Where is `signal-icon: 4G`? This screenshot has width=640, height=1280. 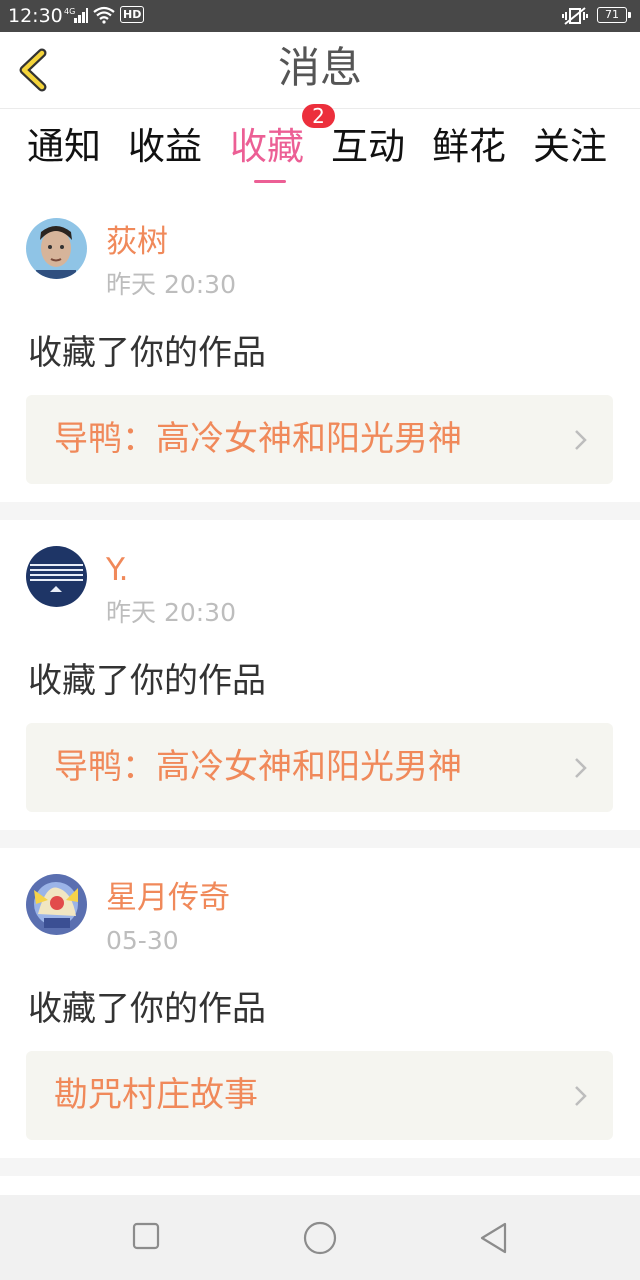 signal-icon: 4G is located at coordinates (76, 17).